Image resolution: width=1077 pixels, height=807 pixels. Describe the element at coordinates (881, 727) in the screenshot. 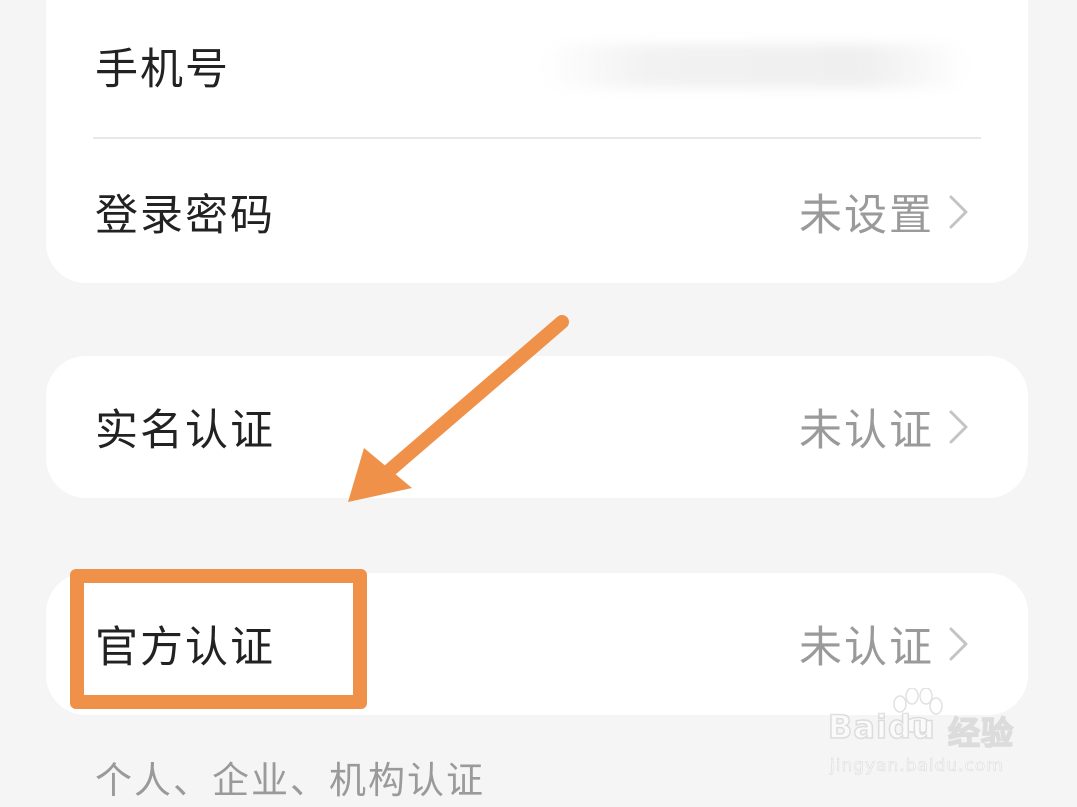

I see `watermark-brand: Baidu` at that location.